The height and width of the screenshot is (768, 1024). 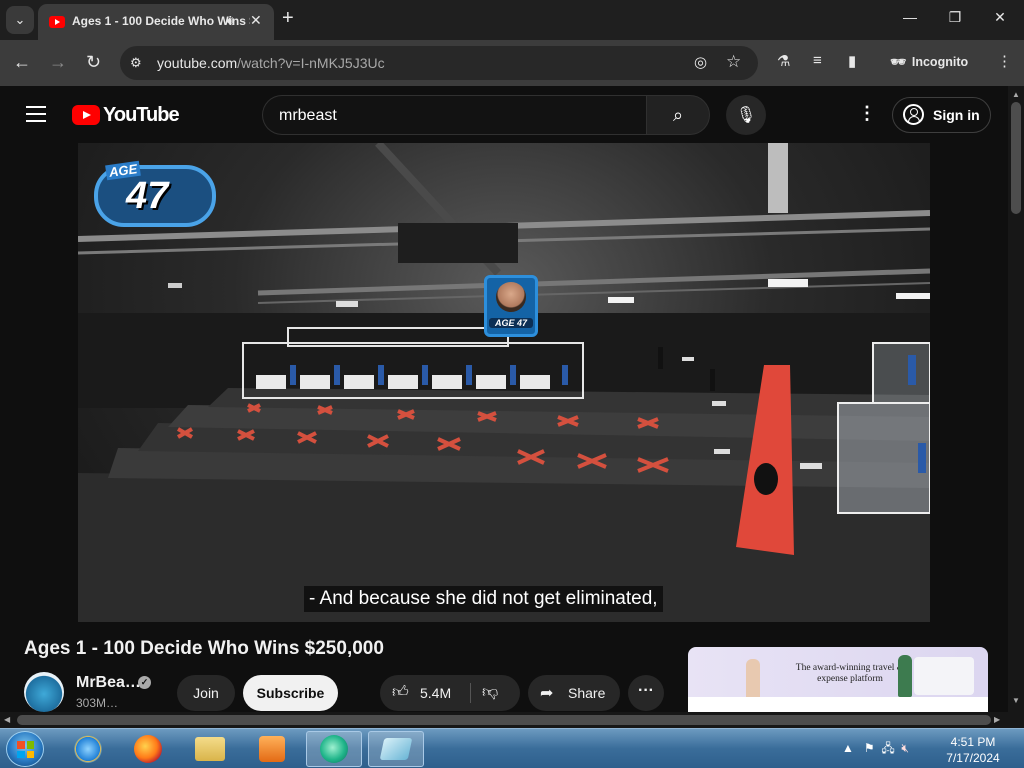 I want to click on like-count: 5.4M, so click(x=435, y=693).